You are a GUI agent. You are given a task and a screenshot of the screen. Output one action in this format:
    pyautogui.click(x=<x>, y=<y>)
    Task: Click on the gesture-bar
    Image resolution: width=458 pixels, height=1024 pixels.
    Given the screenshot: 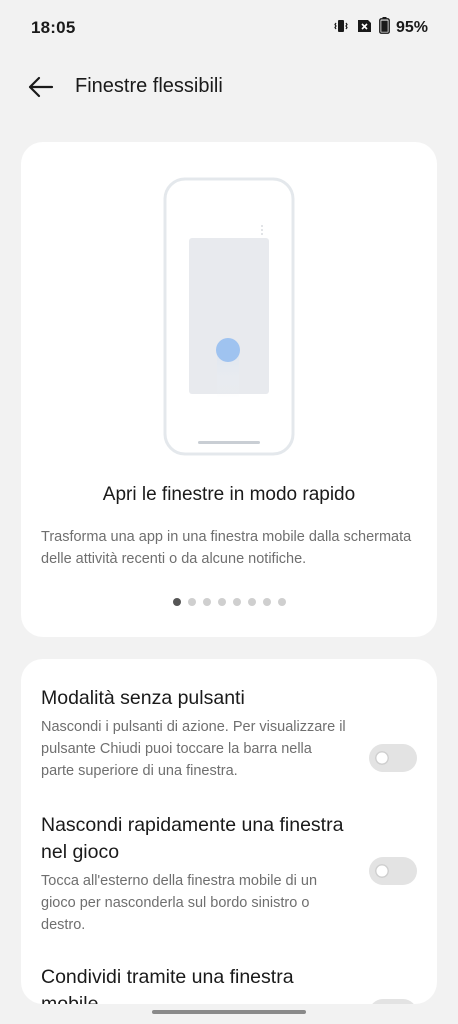 What is the action you would take?
    pyautogui.click(x=229, y=1012)
    